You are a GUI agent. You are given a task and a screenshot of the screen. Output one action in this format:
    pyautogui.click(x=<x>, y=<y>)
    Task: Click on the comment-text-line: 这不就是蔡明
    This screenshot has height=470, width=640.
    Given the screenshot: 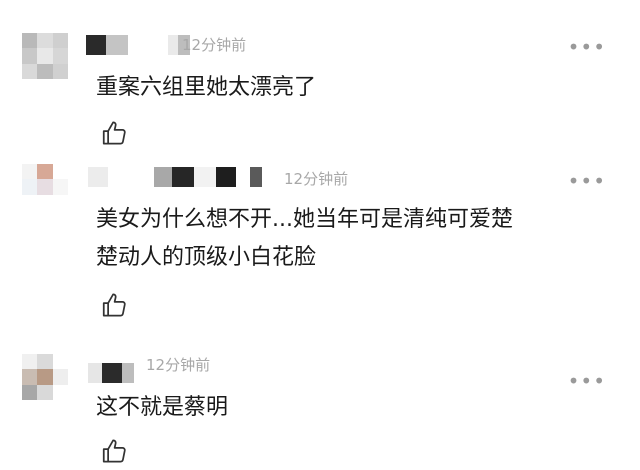 What is the action you would take?
    pyautogui.click(x=162, y=407)
    